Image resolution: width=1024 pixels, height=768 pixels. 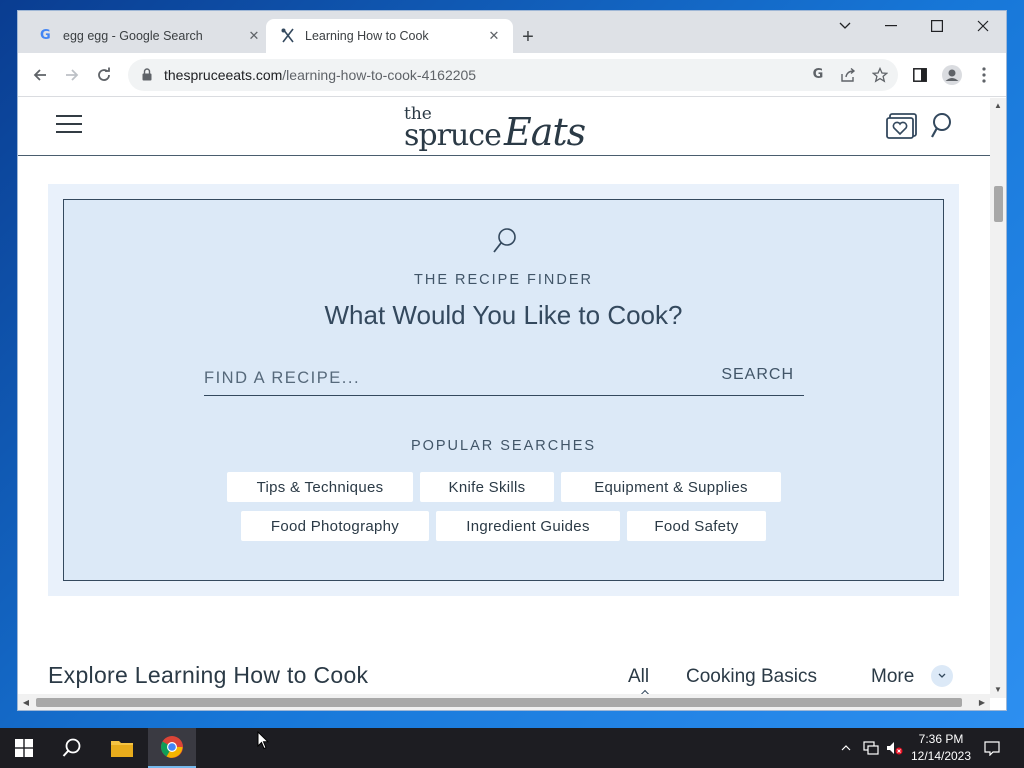 What do you see at coordinates (288, 36) in the screenshot?
I see `spoon-fork-icon` at bounding box center [288, 36].